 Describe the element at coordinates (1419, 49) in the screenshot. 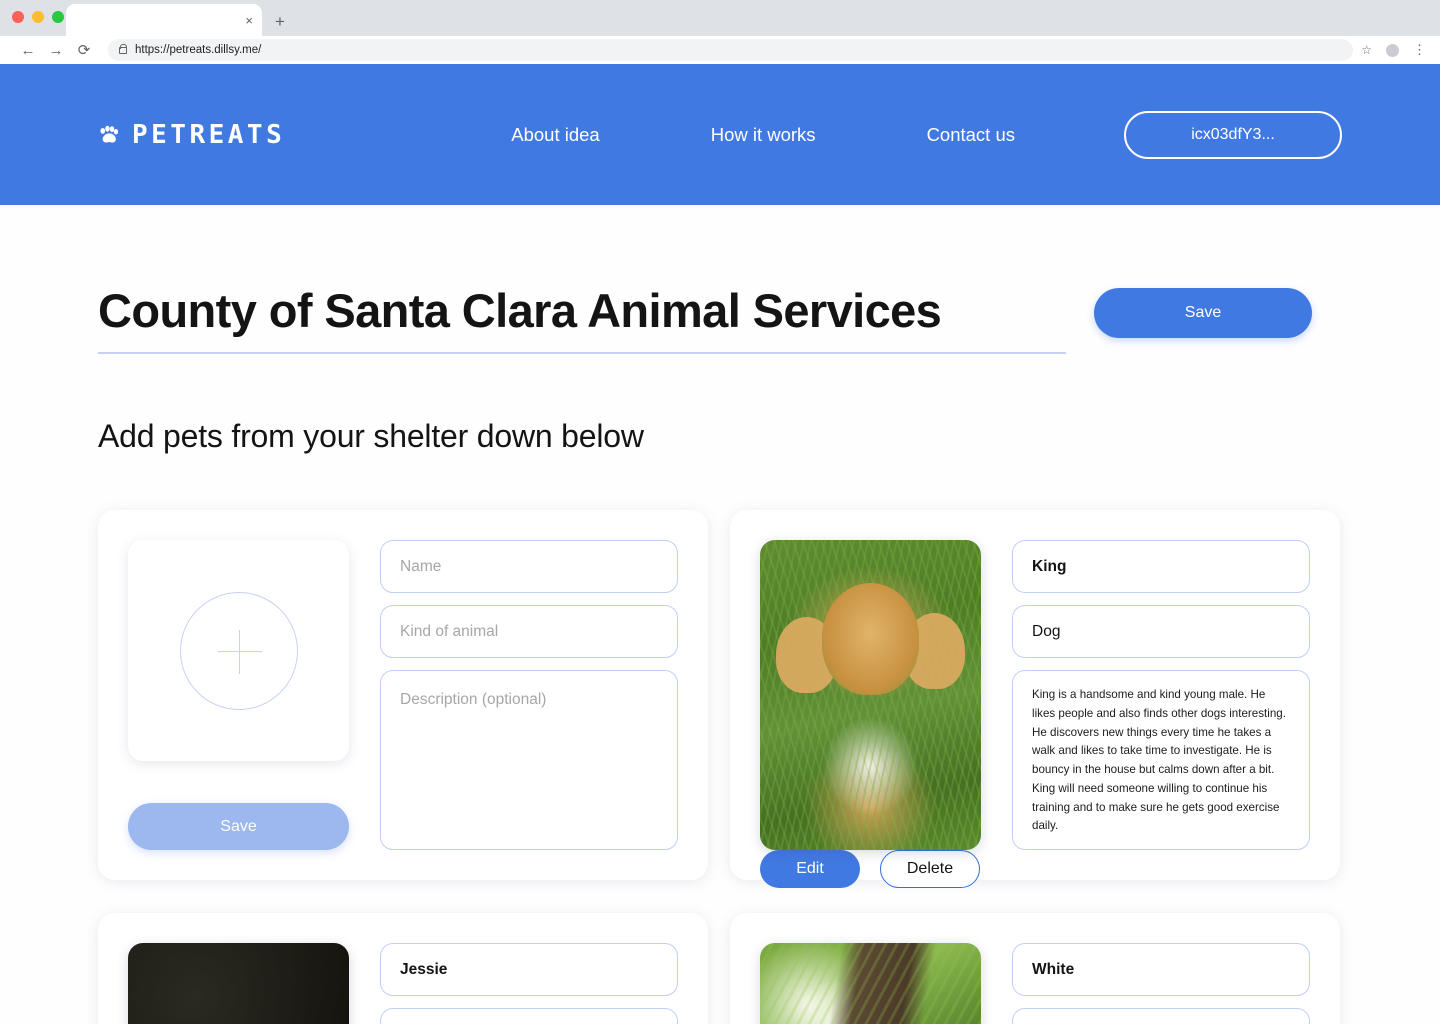

I see `browser-menu-icon: ⋮` at that location.